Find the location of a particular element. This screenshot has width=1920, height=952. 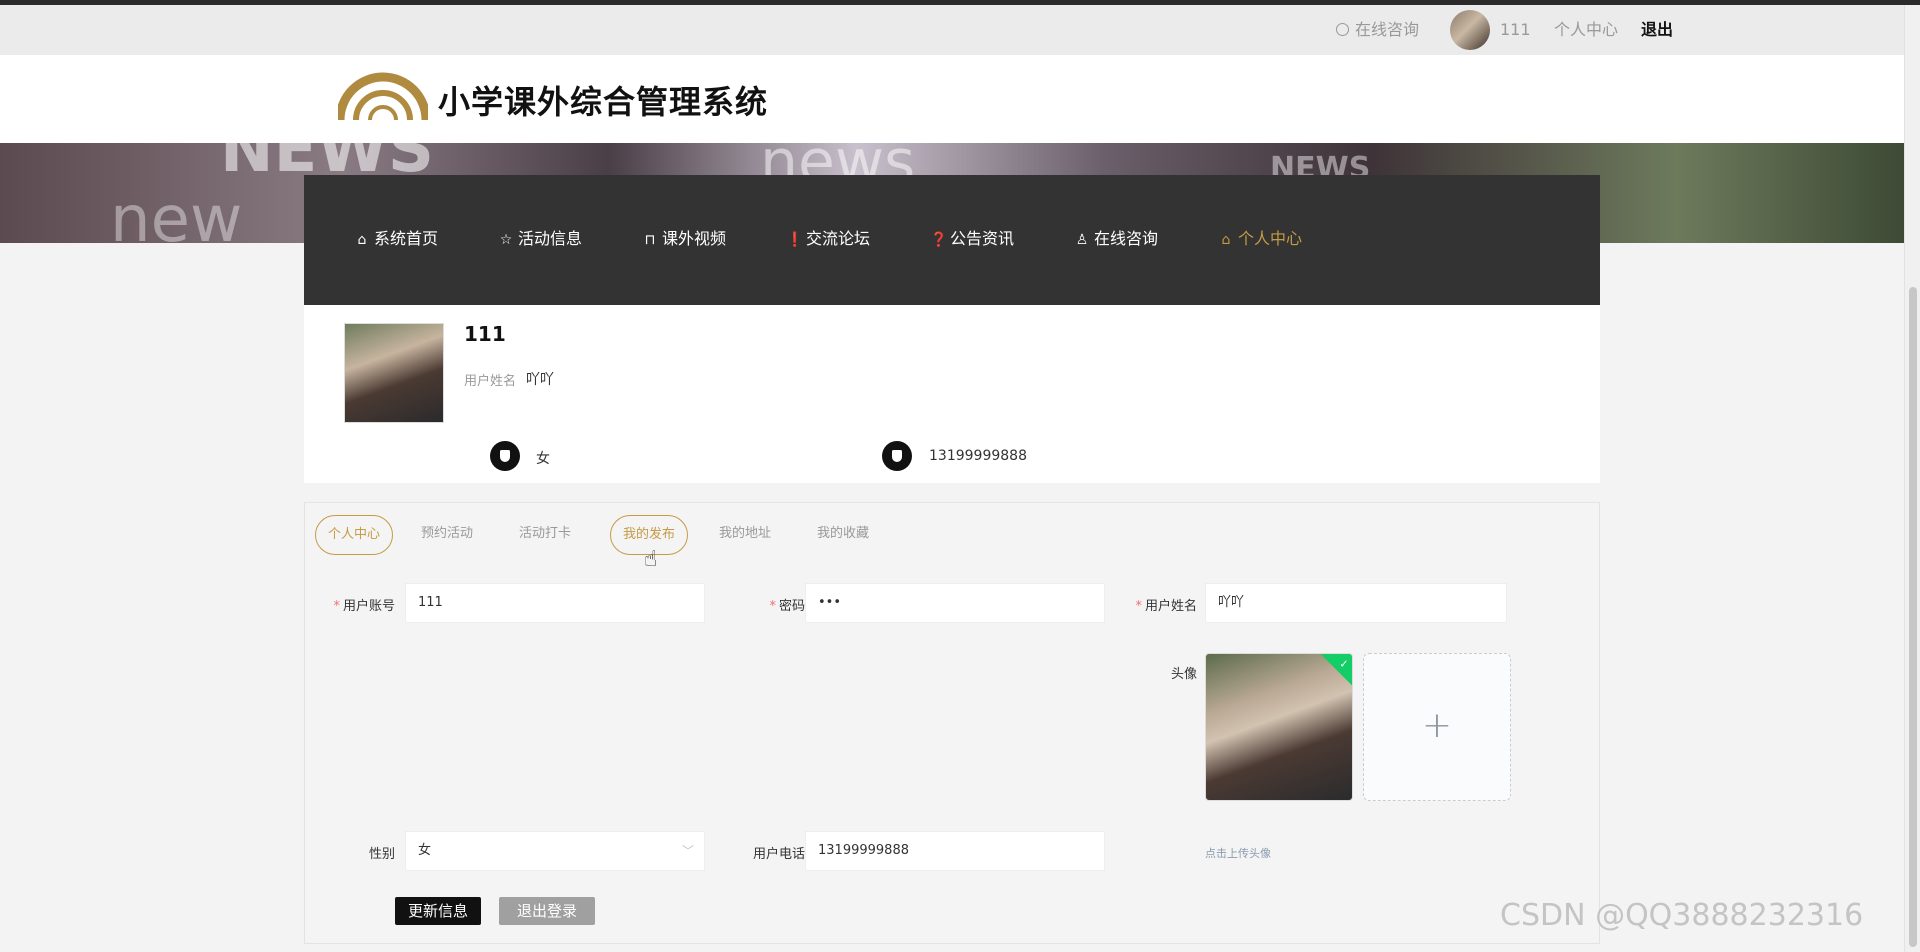

plus-icon: + is located at coordinates (1437, 725).